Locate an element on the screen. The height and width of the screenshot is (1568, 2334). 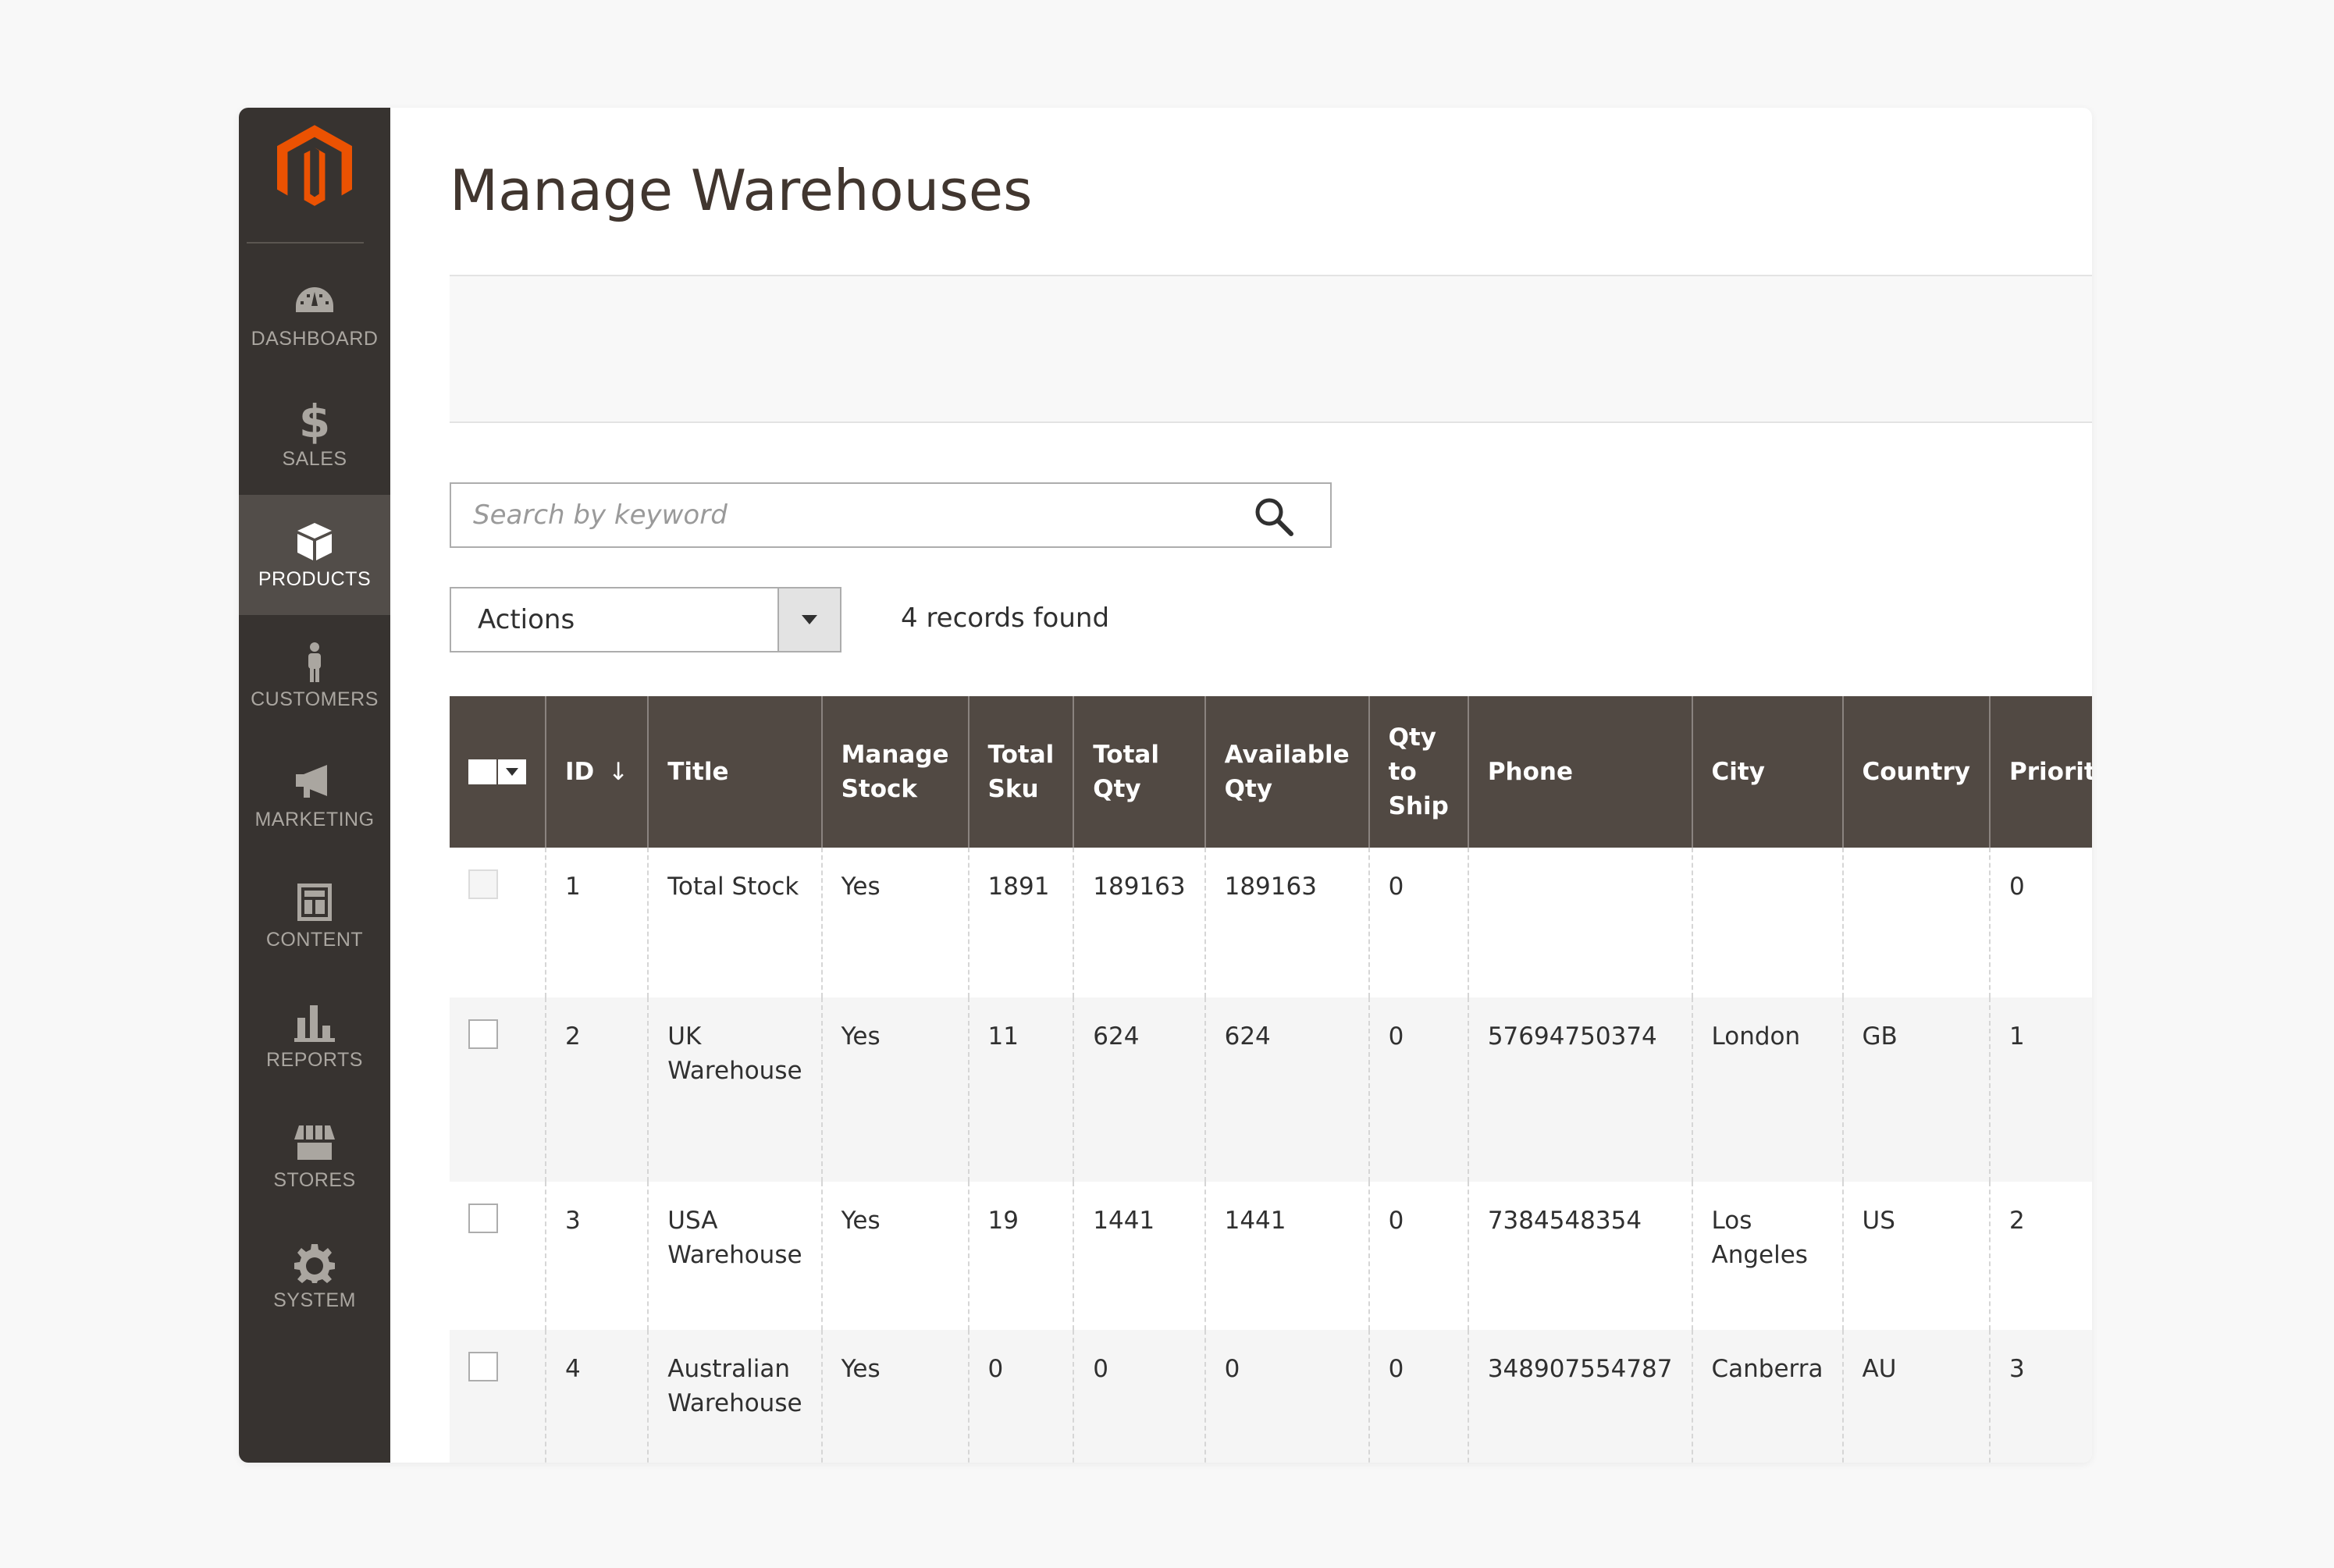
cell-title: UK Warehouse is located at coordinates (734, 1089).